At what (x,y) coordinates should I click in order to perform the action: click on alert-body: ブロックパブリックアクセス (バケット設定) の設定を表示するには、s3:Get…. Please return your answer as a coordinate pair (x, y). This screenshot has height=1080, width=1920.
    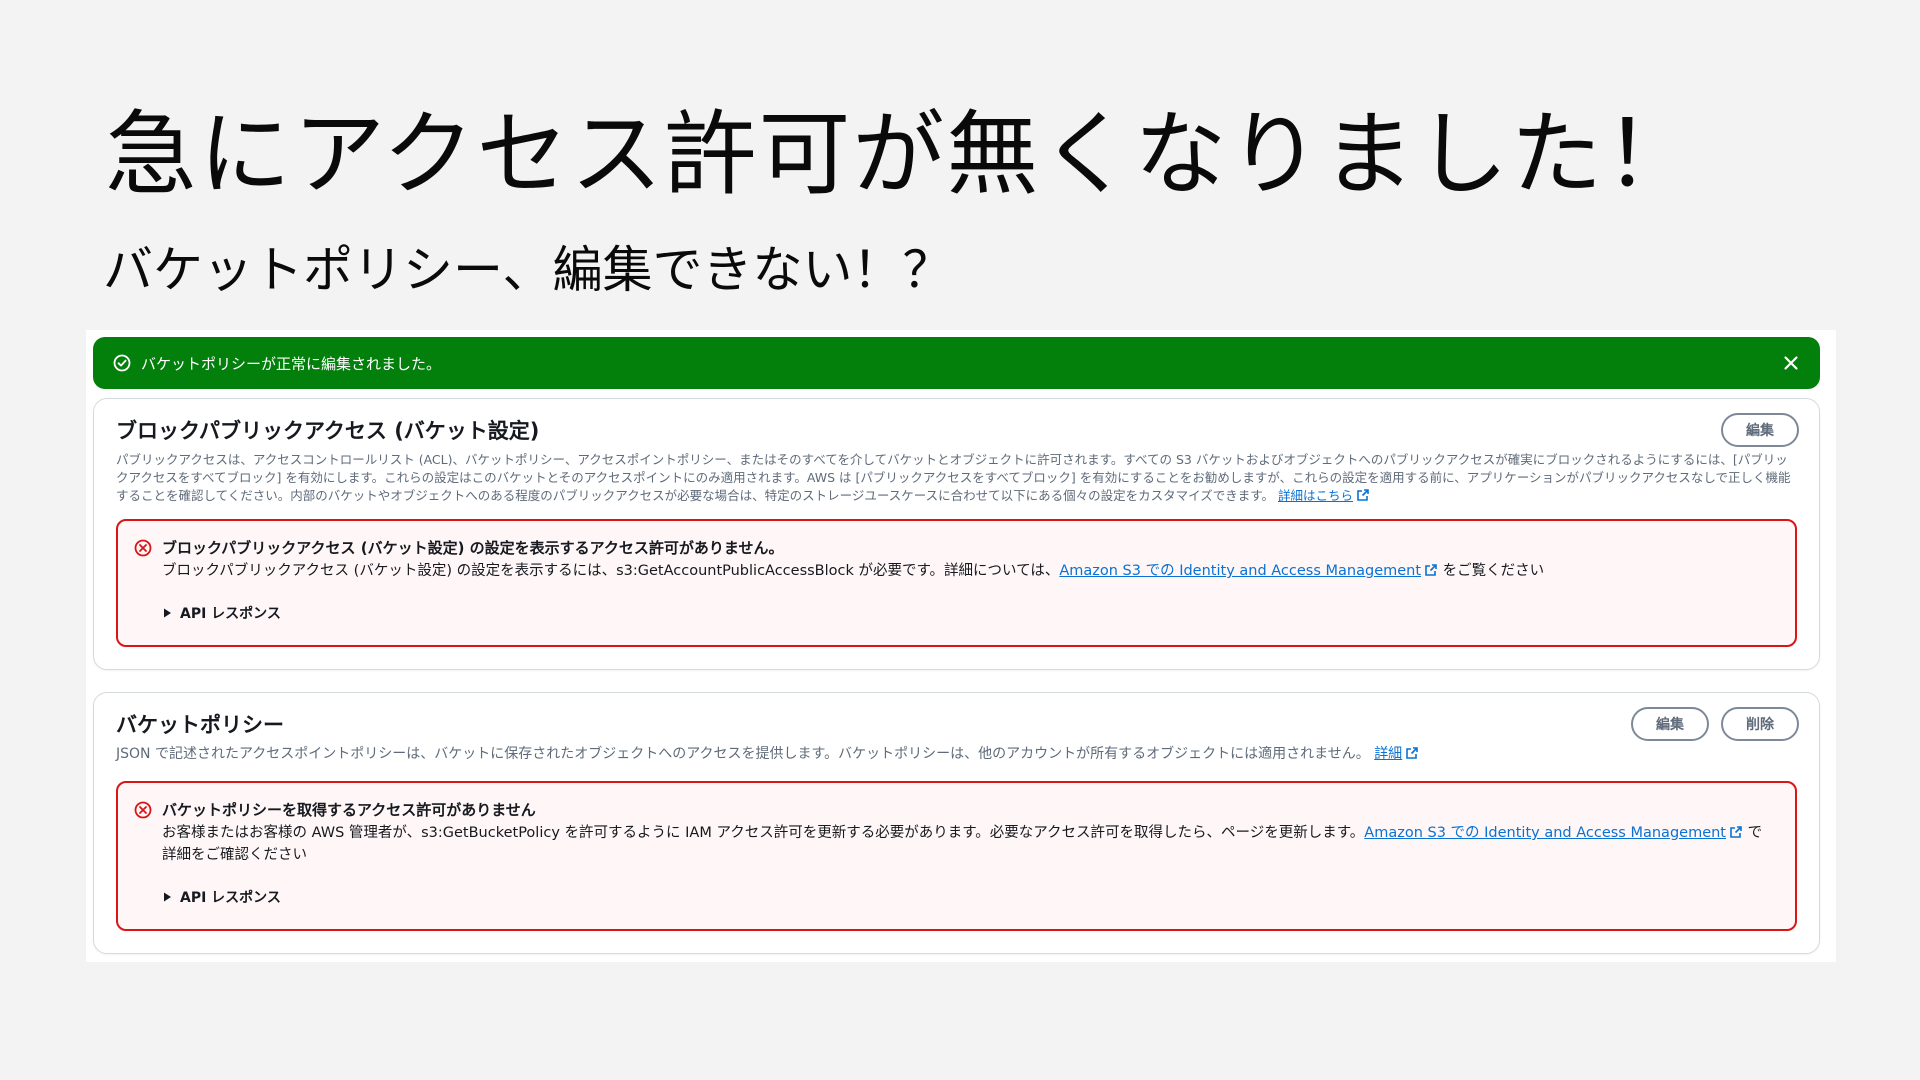
    Looking at the image, I should click on (853, 570).